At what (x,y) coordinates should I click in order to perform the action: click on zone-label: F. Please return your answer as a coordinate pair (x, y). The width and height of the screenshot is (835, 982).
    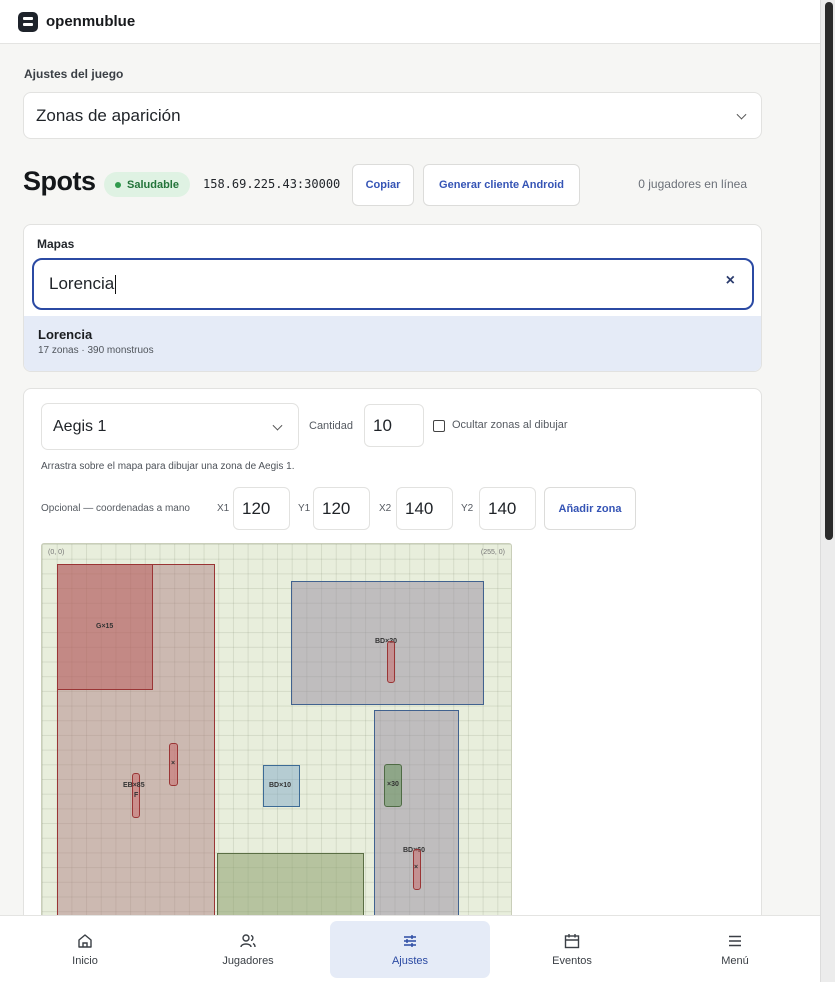
    Looking at the image, I should click on (136, 795).